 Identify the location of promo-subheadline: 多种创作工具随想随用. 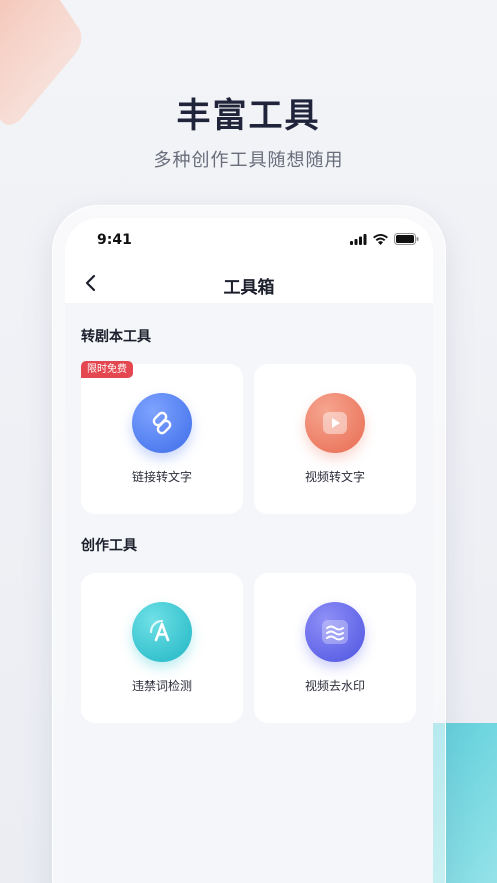
(248, 160).